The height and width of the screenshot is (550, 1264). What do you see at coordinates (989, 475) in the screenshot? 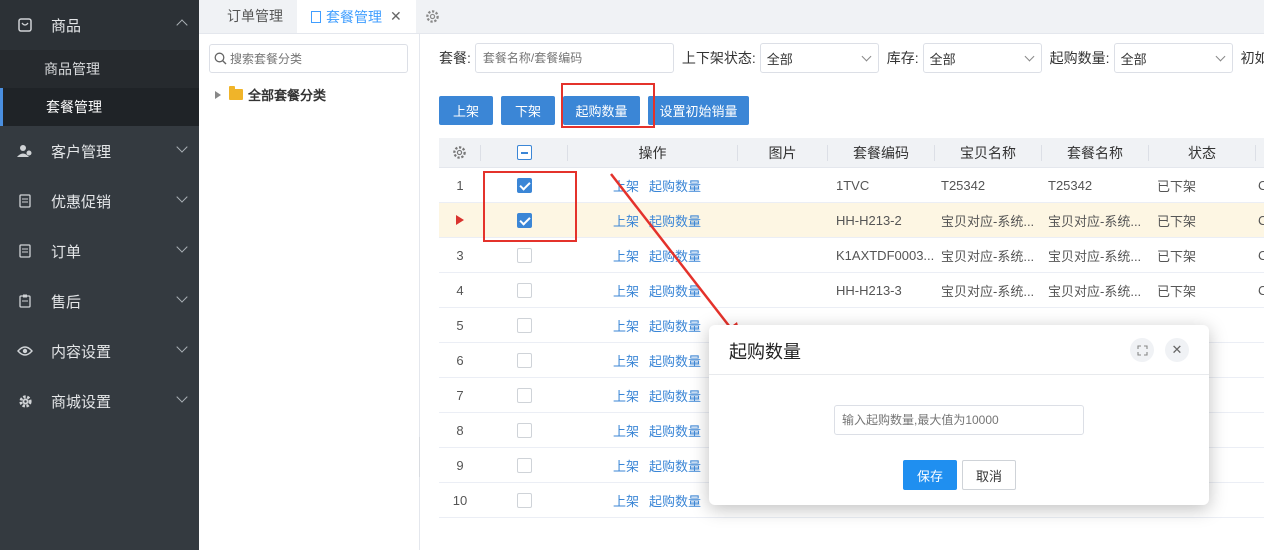
I see `cancel-button: 取消` at bounding box center [989, 475].